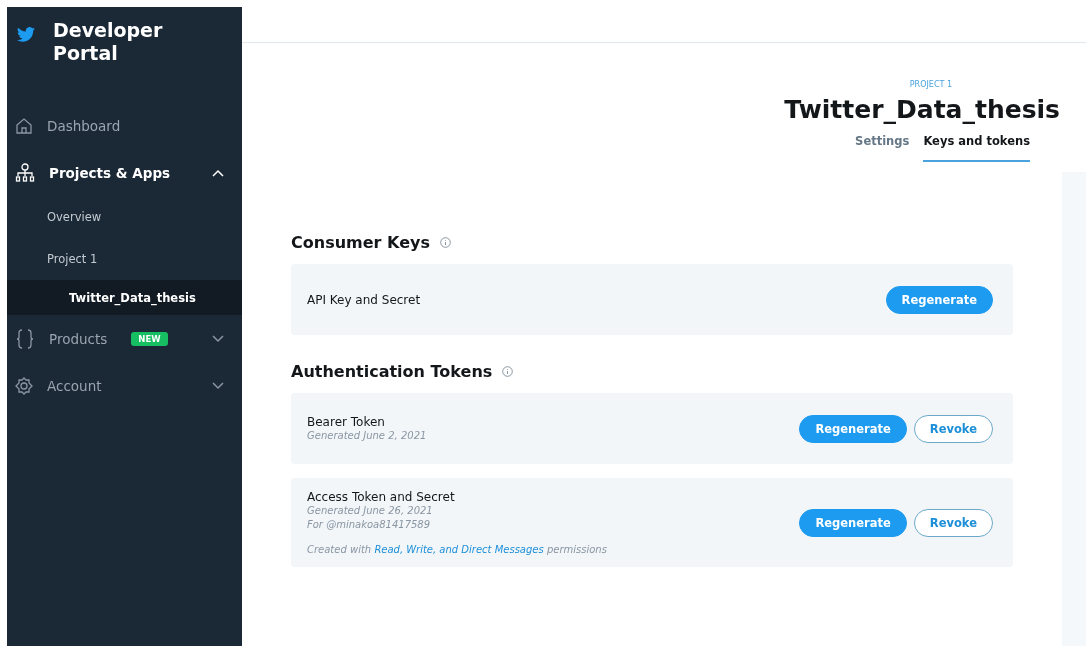 The image size is (1086, 646). What do you see at coordinates (25, 172) in the screenshot?
I see `org-chart-icon` at bounding box center [25, 172].